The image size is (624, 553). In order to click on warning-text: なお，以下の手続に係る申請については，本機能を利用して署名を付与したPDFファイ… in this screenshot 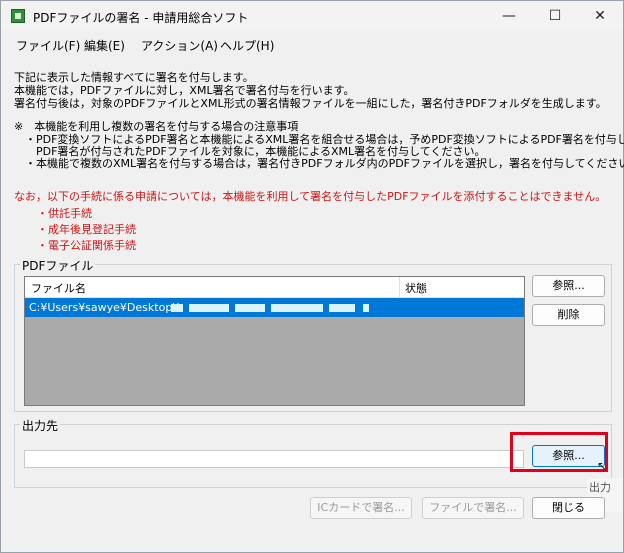, I will do `click(310, 196)`.